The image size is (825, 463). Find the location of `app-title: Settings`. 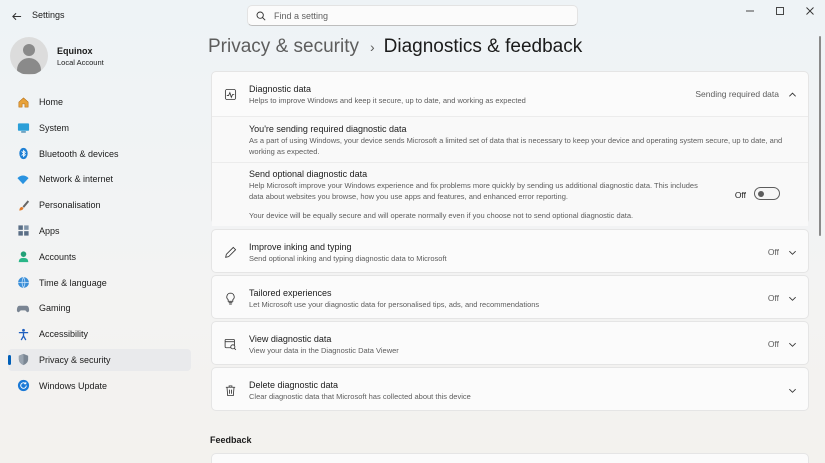

app-title: Settings is located at coordinates (48, 15).